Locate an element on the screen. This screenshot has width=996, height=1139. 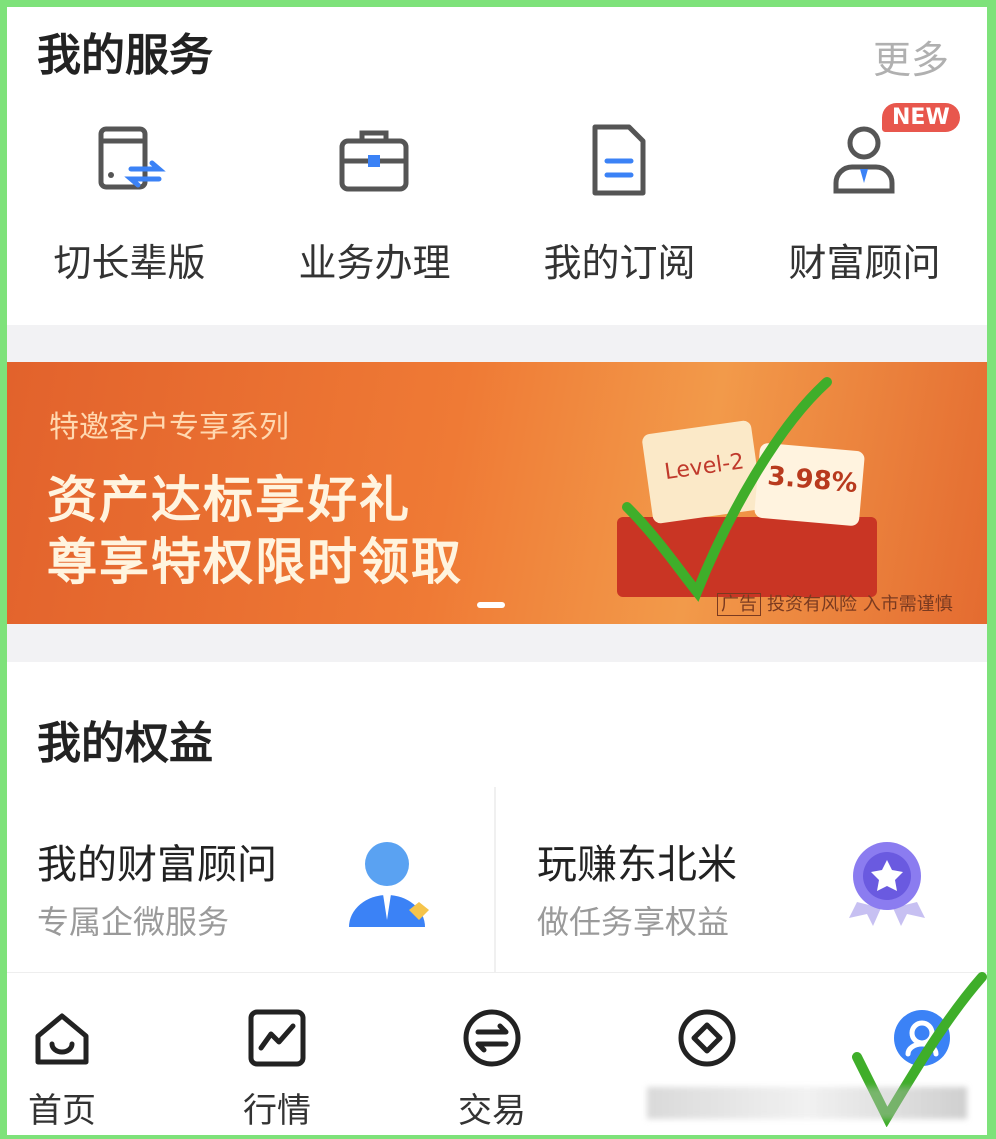
card-title: 我的财富顾问 is located at coordinates (157, 865).